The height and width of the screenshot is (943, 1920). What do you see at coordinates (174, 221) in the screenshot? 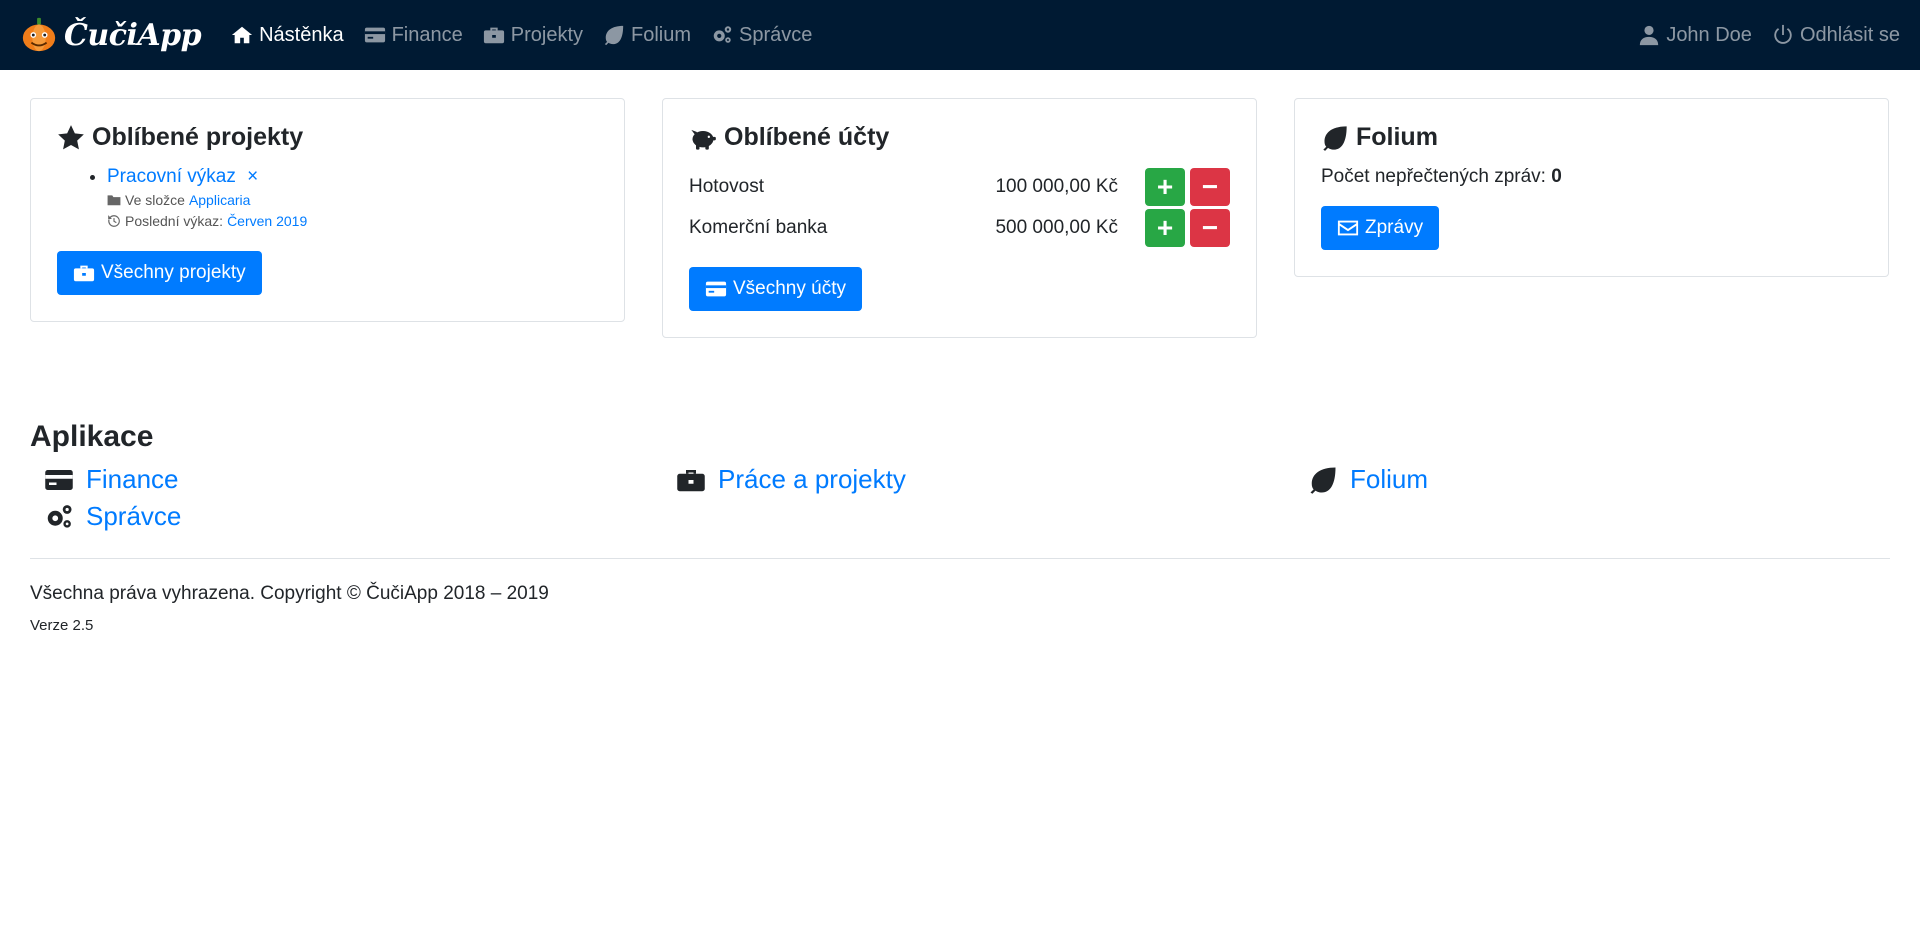
I see `last-report-label: Poslední výkaz:` at bounding box center [174, 221].